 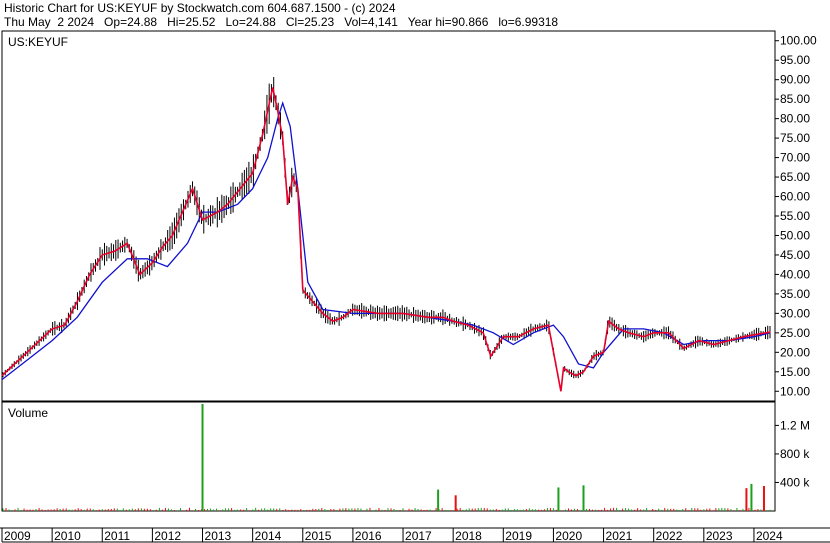 I want to click on year-label: 2022, so click(x=669, y=536).